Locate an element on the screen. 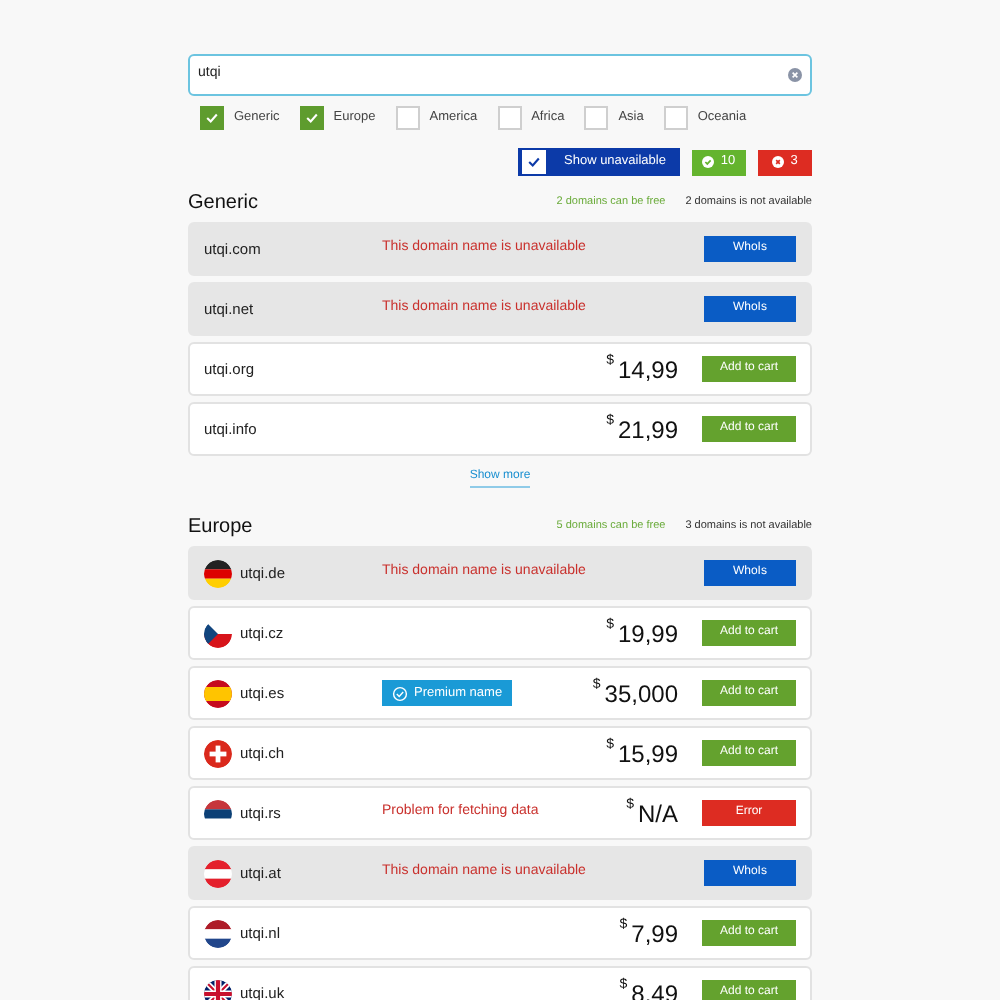  clear-icon is located at coordinates (795, 75).